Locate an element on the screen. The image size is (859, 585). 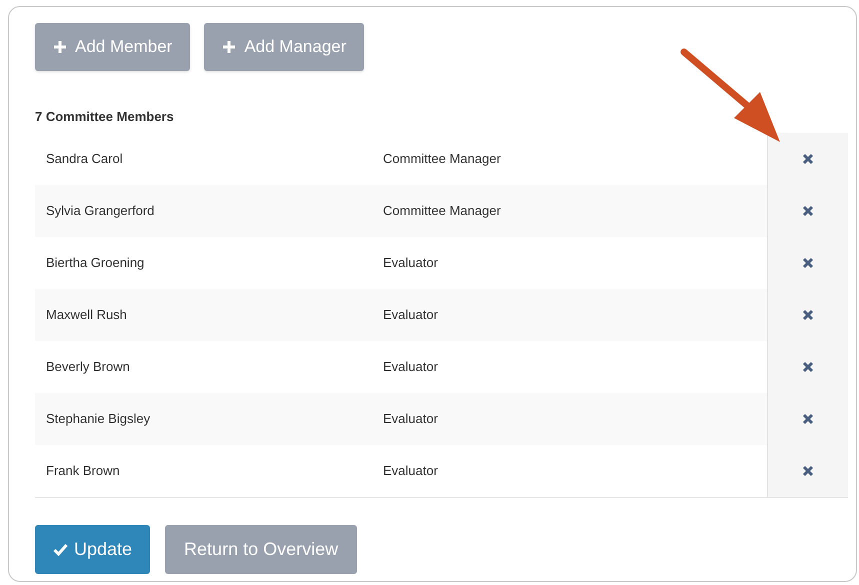
member-name: Frank Brown is located at coordinates (83, 471).